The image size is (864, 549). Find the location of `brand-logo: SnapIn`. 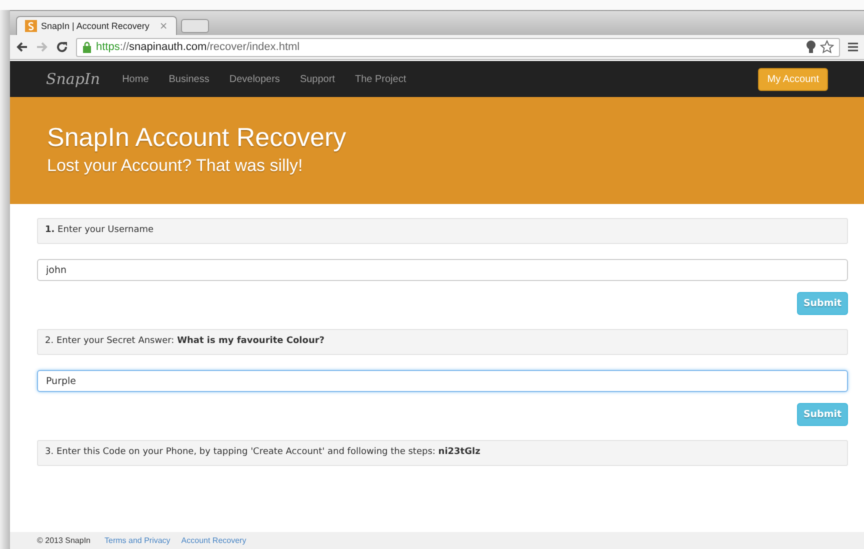

brand-logo: SnapIn is located at coordinates (73, 79).